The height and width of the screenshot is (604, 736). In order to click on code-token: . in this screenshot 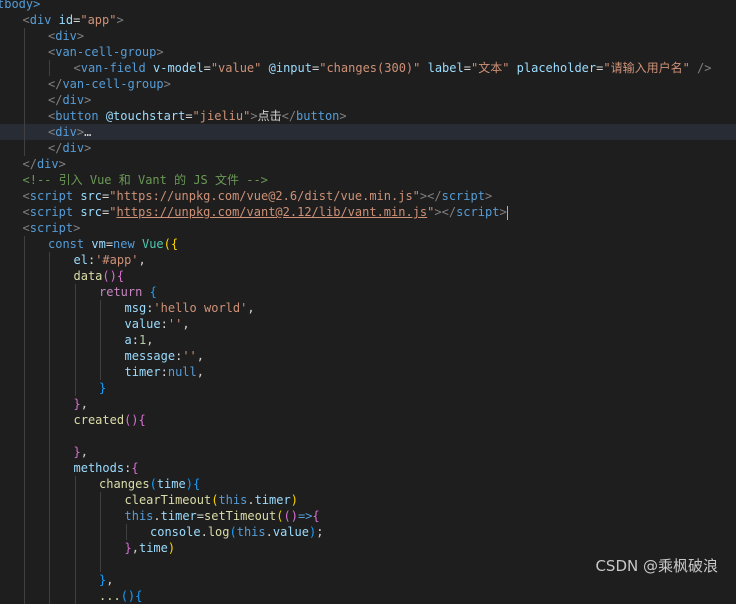, I will do `click(269, 532)`.